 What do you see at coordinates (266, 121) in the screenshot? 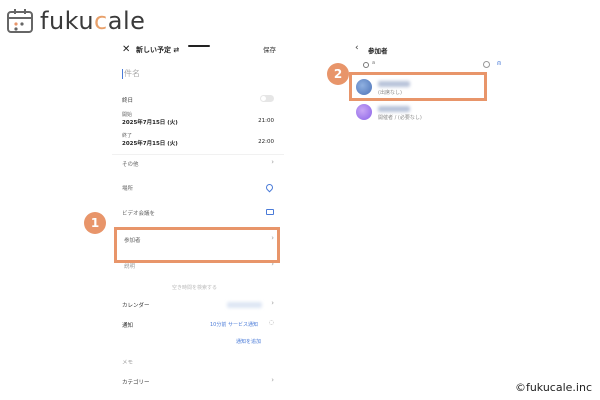
I see `start-time: 21:00` at bounding box center [266, 121].